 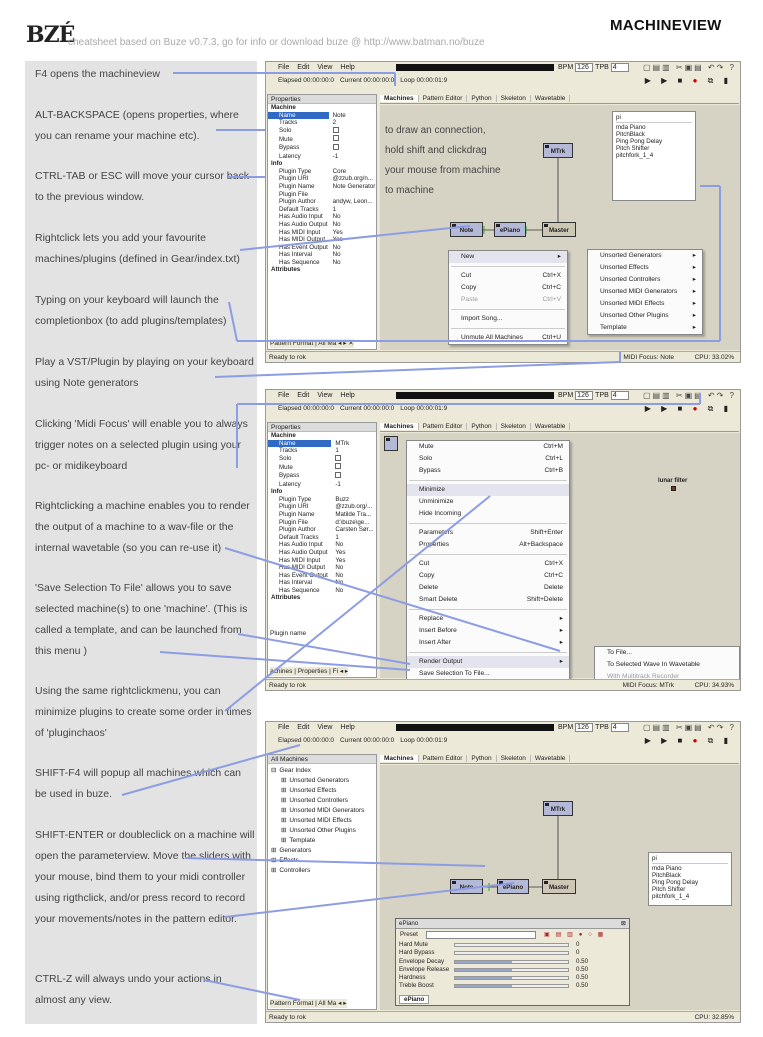 What do you see at coordinates (488, 564) in the screenshot?
I see `menu-item-cut: Cut Ctrl+X` at bounding box center [488, 564].